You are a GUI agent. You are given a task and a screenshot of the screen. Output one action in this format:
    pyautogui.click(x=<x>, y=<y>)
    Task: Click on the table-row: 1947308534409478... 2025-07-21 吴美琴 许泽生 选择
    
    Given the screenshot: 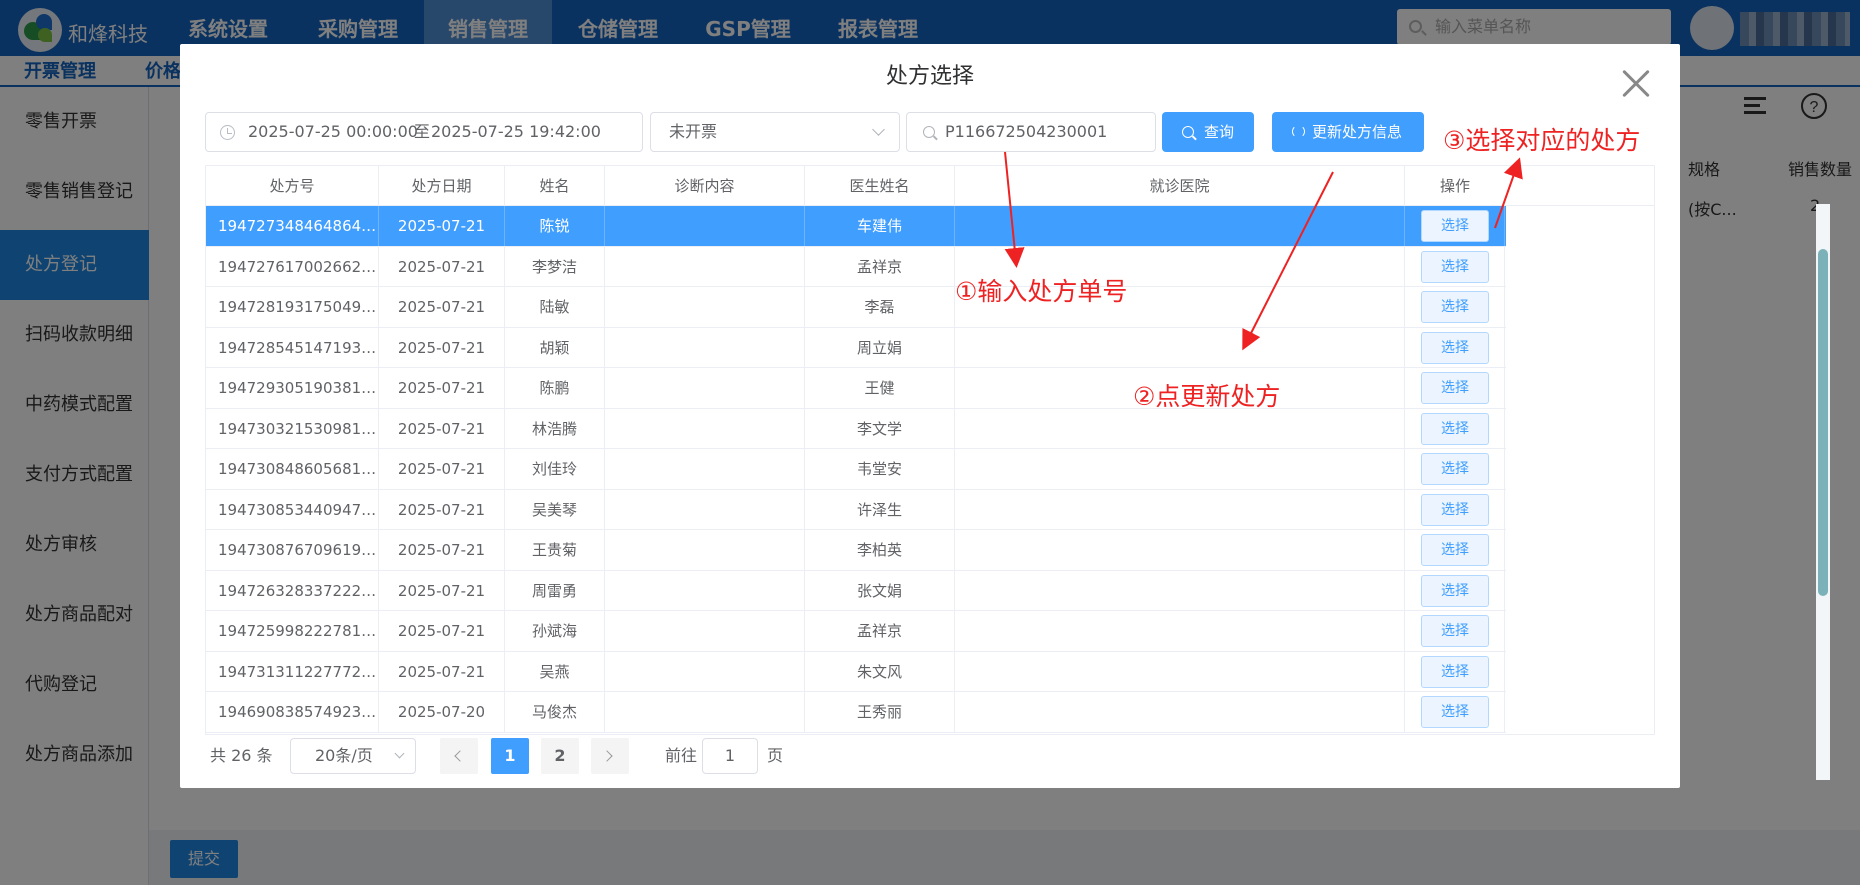 What is the action you would take?
    pyautogui.click(x=856, y=509)
    